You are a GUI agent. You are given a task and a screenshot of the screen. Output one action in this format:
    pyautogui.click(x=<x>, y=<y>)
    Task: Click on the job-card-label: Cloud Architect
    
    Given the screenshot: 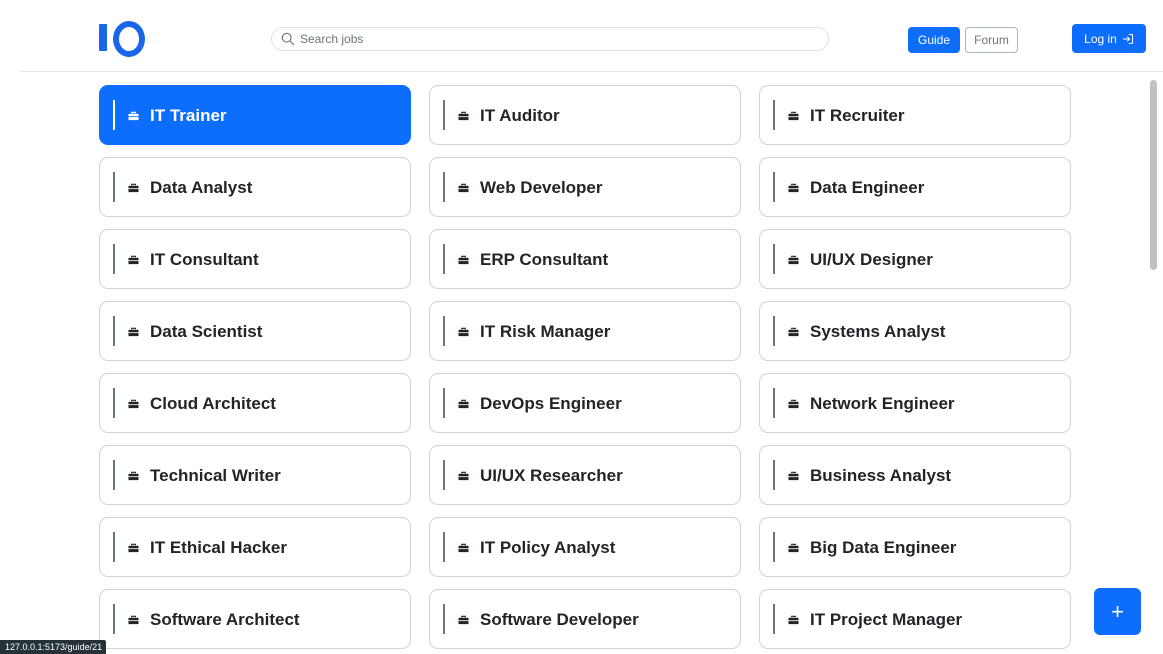 What is the action you would take?
    pyautogui.click(x=213, y=403)
    